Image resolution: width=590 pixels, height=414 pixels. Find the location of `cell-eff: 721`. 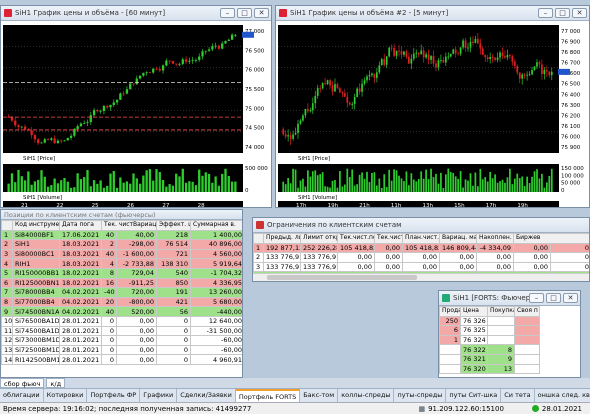

cell-eff: 721 is located at coordinates (173, 254).